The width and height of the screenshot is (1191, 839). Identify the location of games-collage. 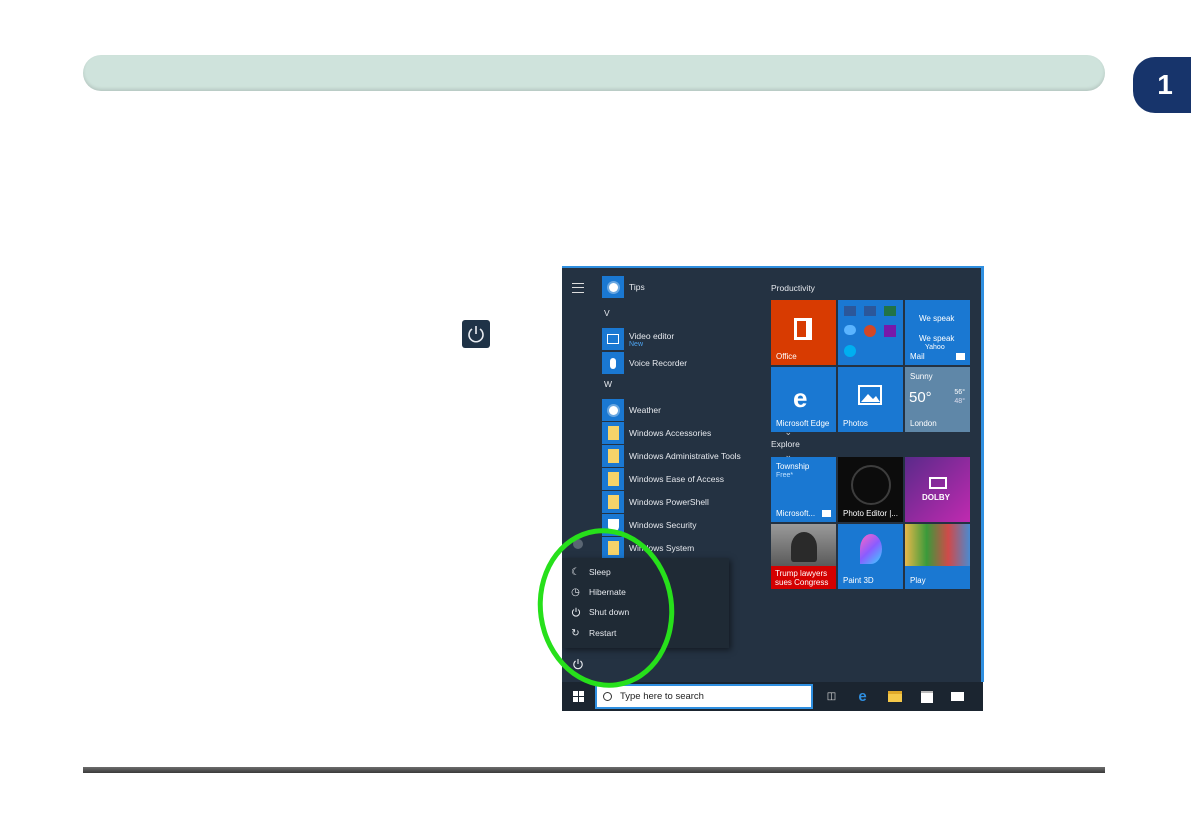
(937, 545).